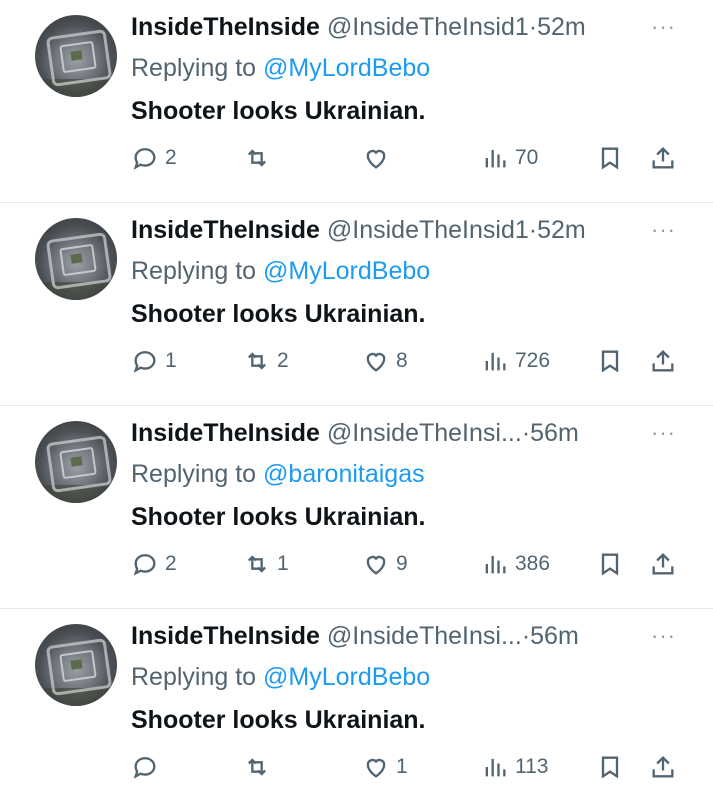  What do you see at coordinates (402, 563) in the screenshot?
I see `like-count: 9` at bounding box center [402, 563].